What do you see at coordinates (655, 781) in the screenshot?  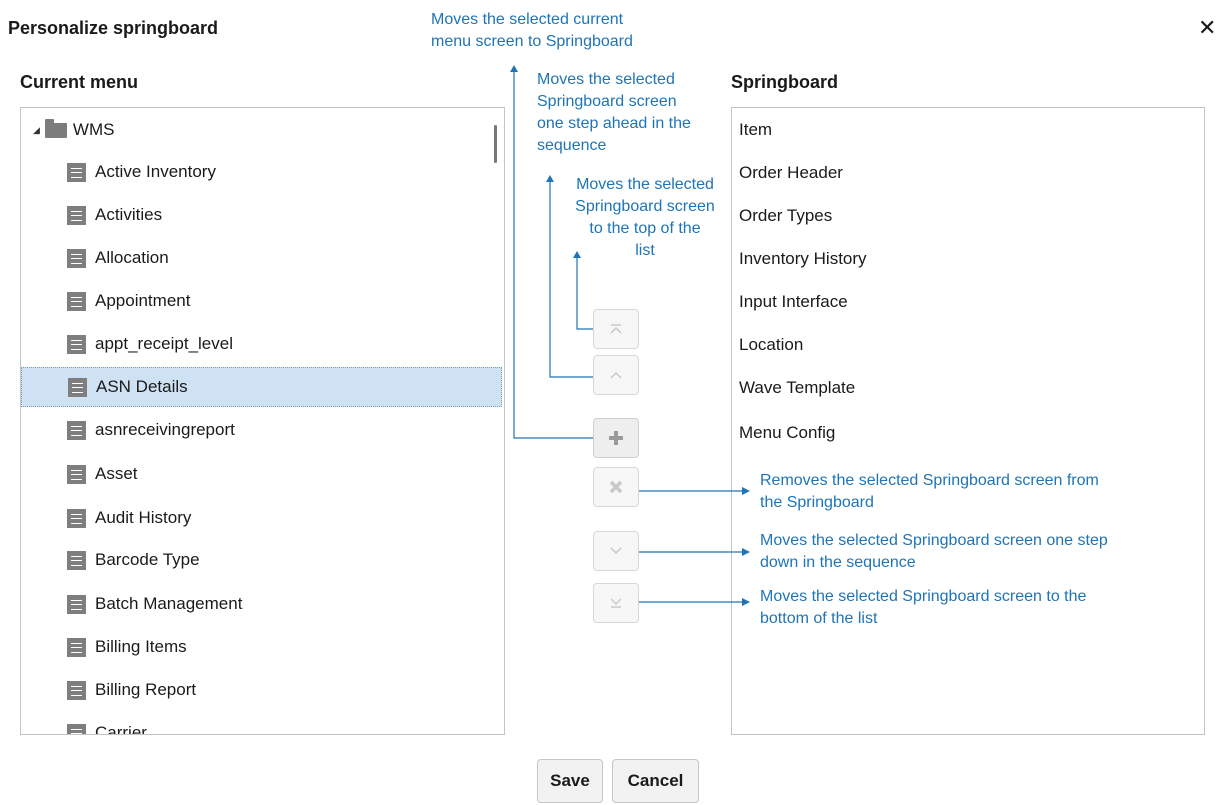 I see `cancel-button: Cancel` at bounding box center [655, 781].